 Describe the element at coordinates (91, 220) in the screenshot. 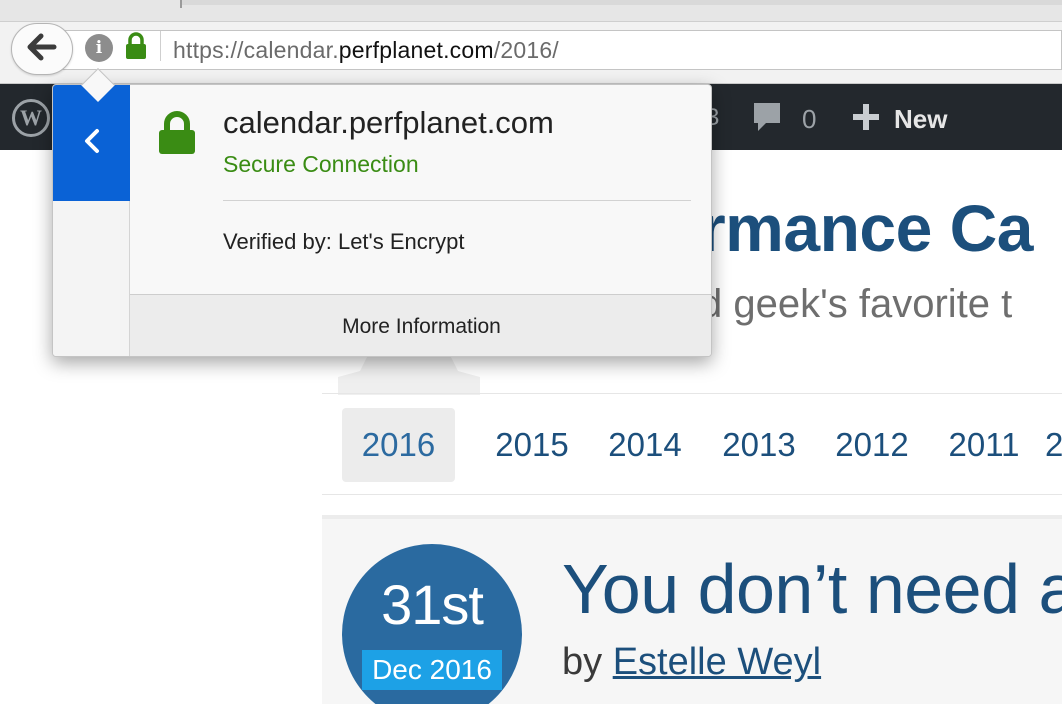

I see `popup-sidebar` at that location.